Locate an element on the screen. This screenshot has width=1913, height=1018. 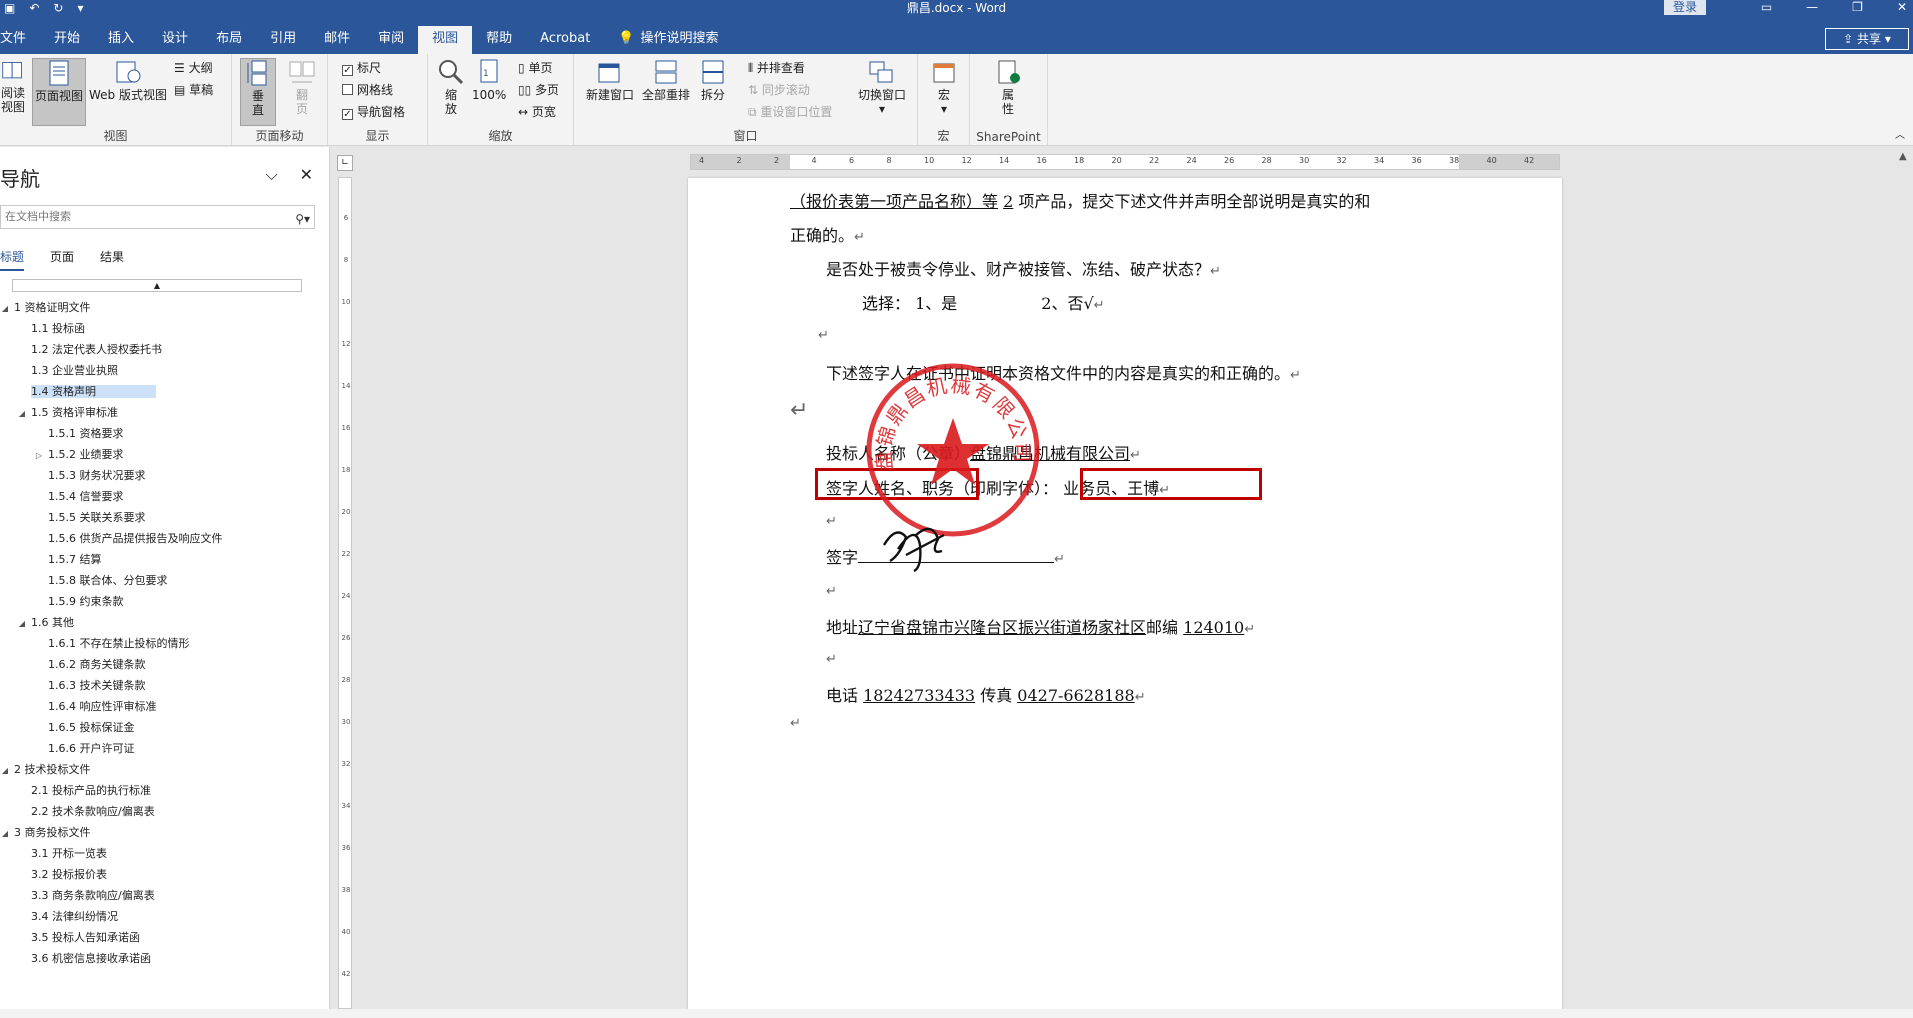
nav-heading-item: 1.6.2 商务关键条款 is located at coordinates (160, 664).